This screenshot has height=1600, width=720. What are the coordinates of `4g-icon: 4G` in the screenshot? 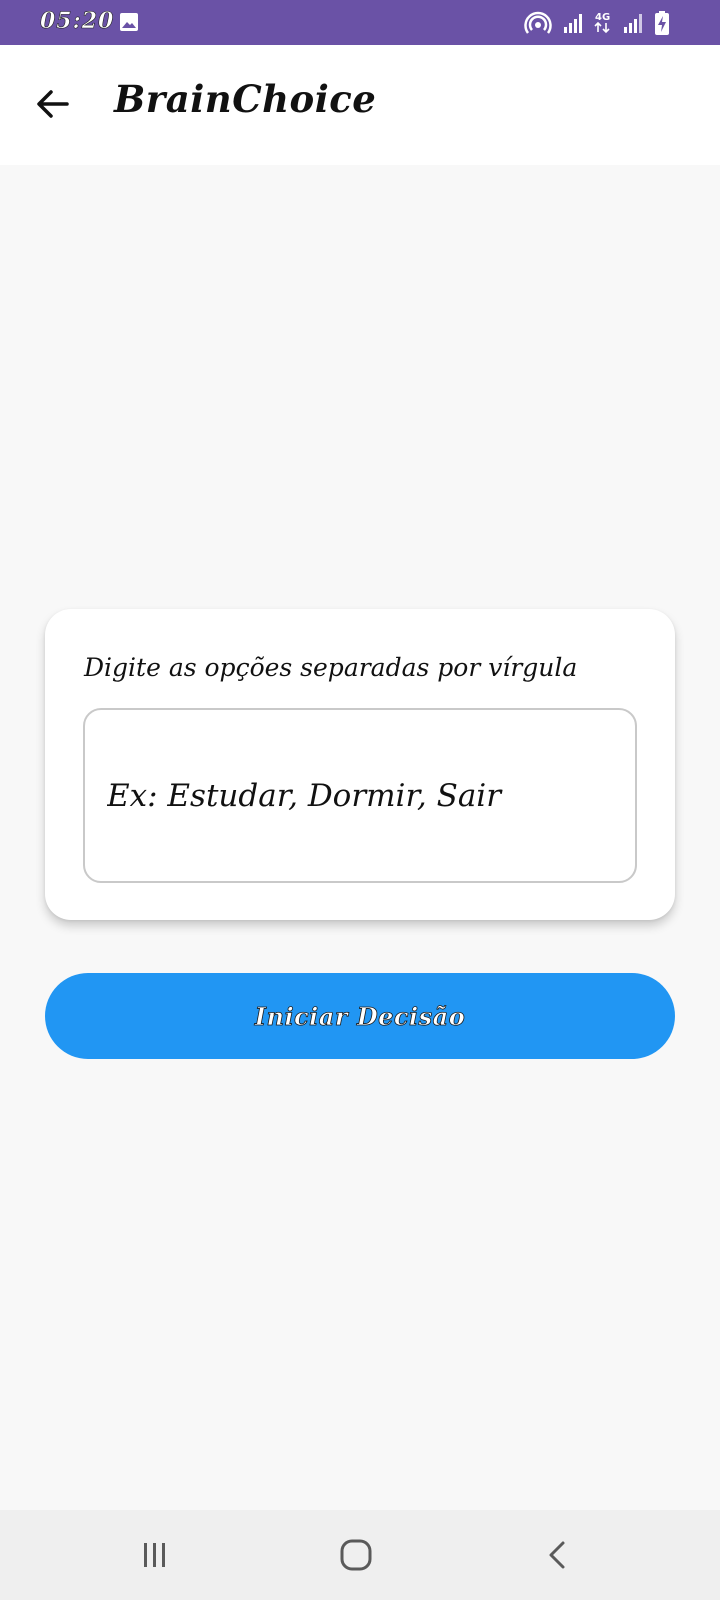 It's located at (603, 23).